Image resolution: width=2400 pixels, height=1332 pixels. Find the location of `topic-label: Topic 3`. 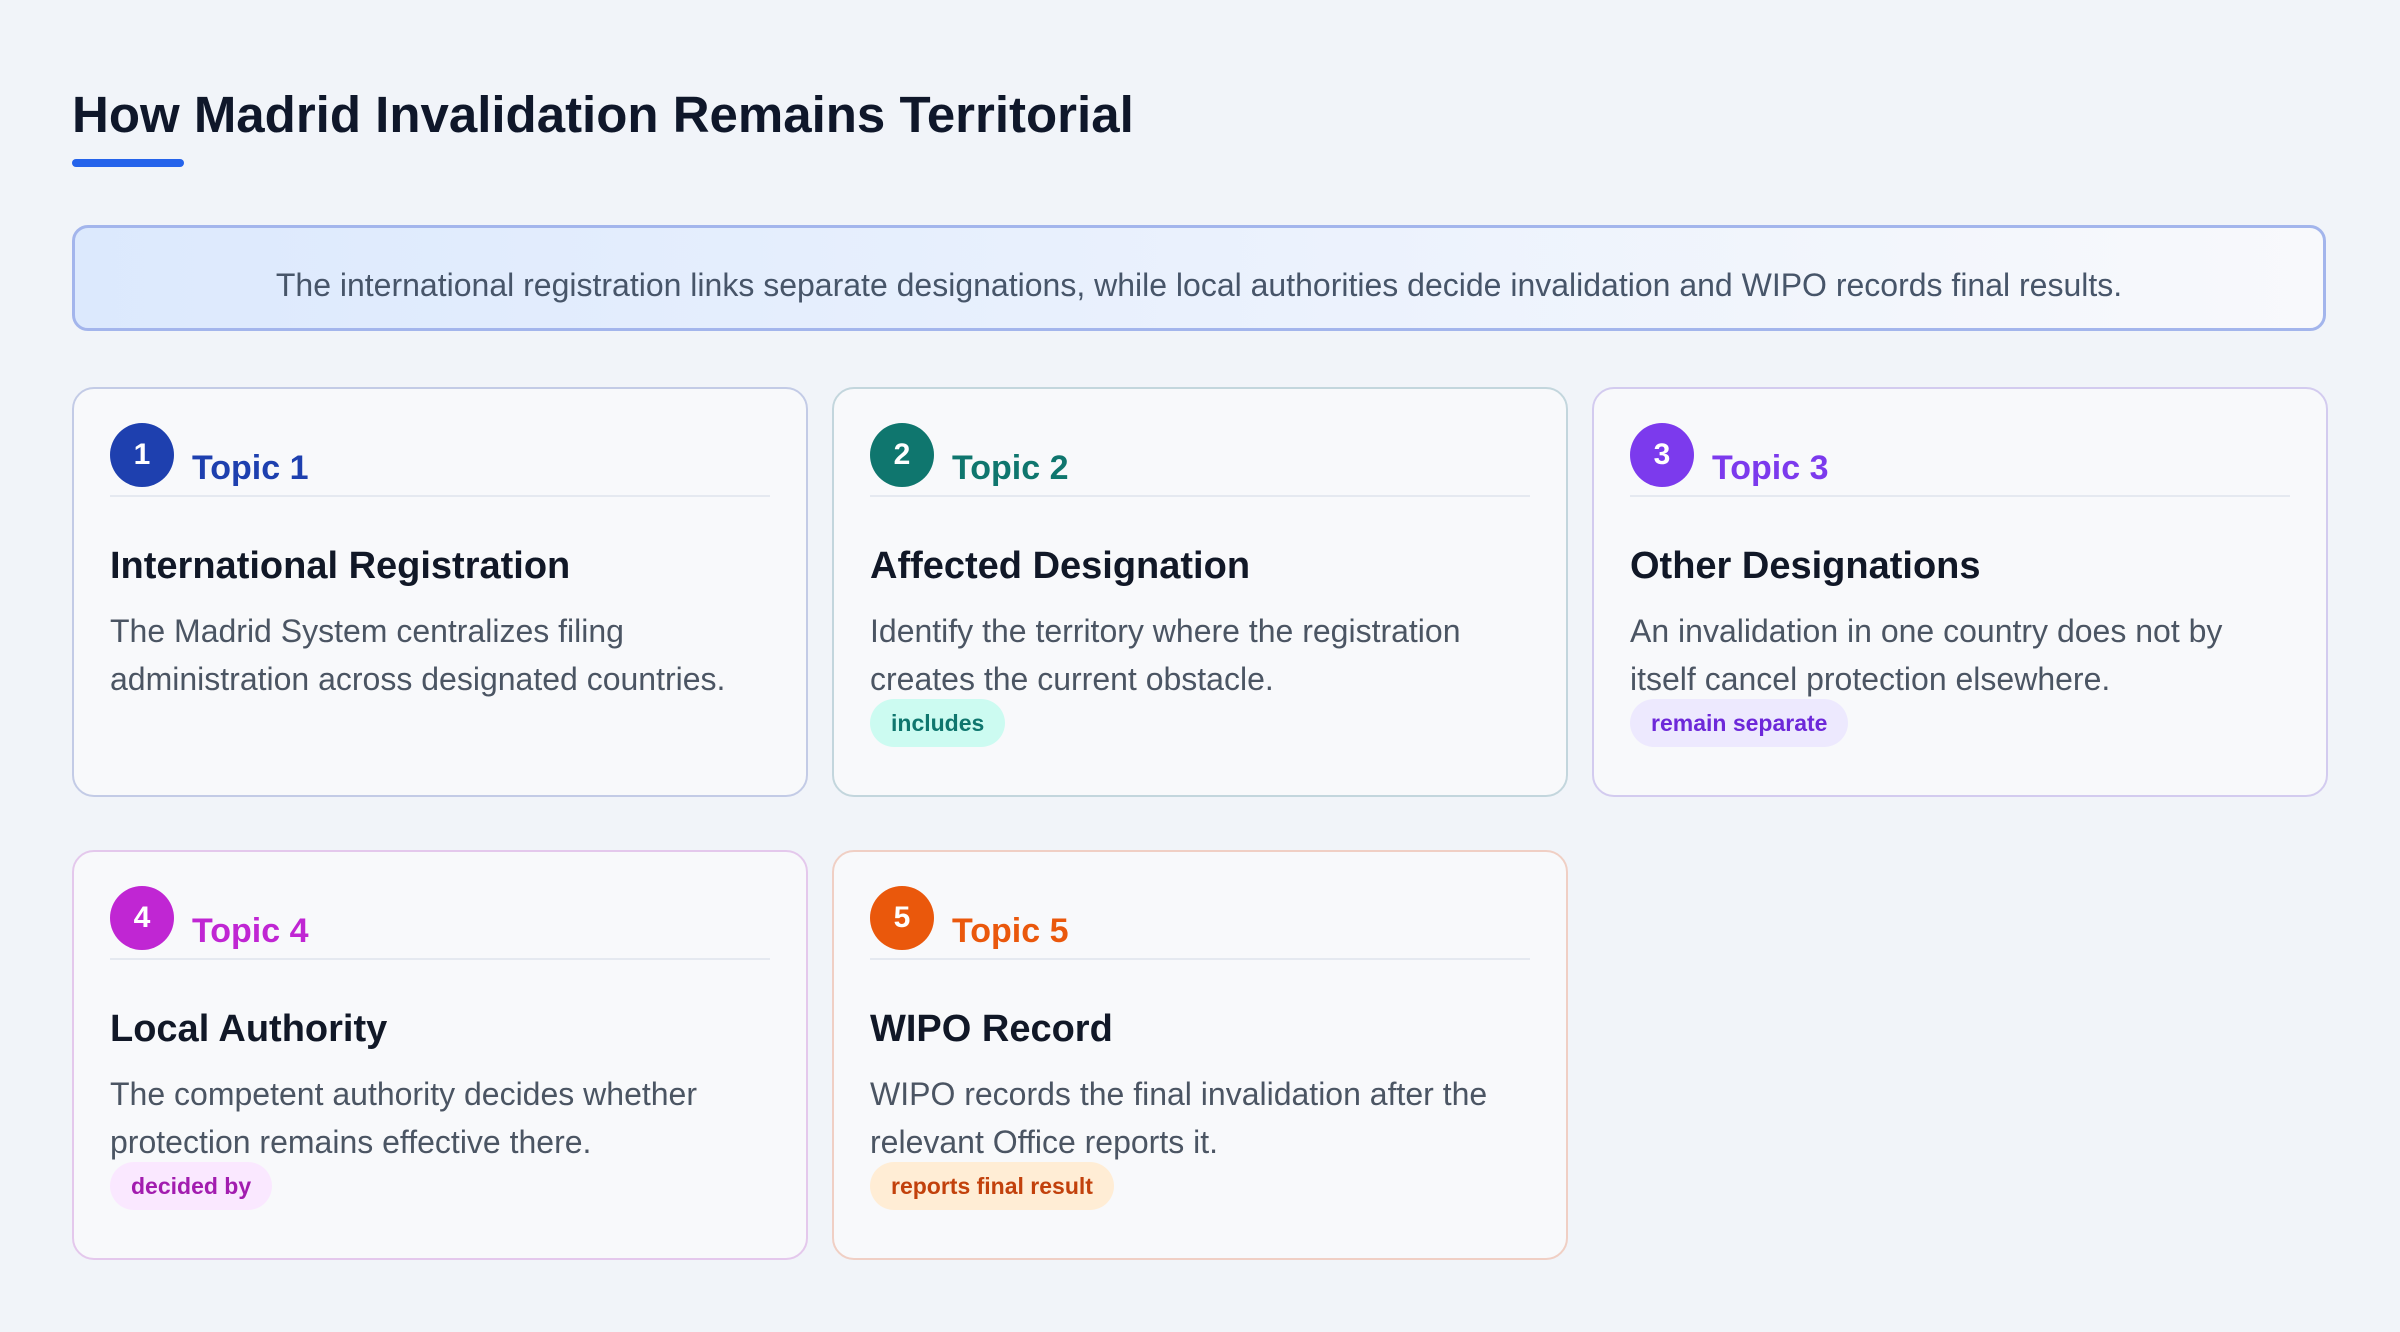

topic-label: Topic 3 is located at coordinates (1770, 468).